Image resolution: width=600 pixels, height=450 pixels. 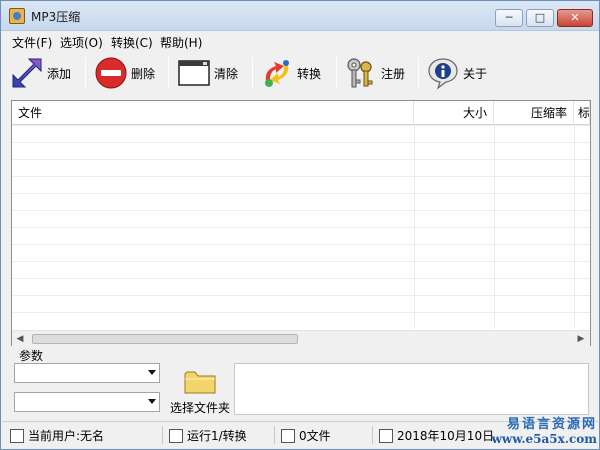 What do you see at coordinates (581, 339) in the screenshot?
I see `scroll-right-icon: ▶` at bounding box center [581, 339].